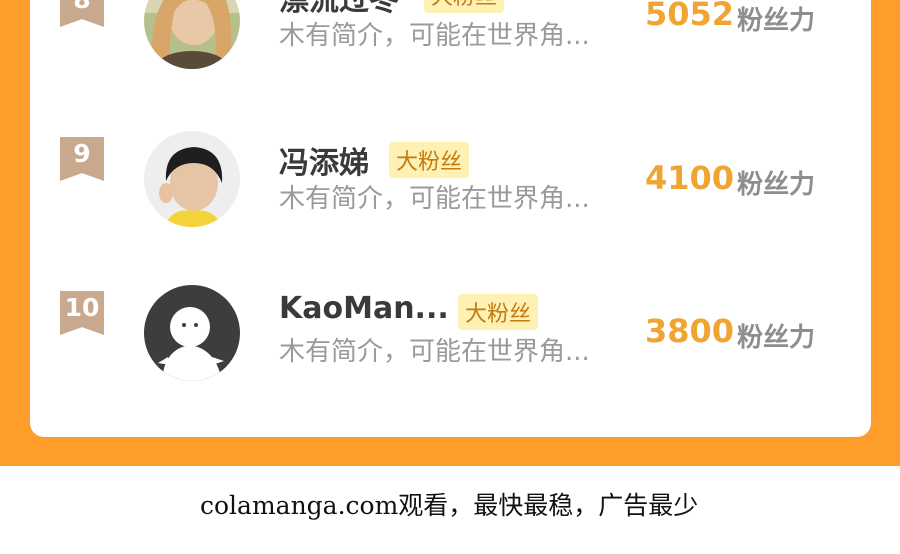 The image size is (900, 554). I want to click on rank-number: 9, so click(82, 153).